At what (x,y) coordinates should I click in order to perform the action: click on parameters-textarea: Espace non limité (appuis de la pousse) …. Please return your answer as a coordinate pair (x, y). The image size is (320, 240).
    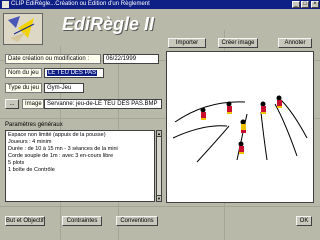
    Looking at the image, I should click on (80, 166).